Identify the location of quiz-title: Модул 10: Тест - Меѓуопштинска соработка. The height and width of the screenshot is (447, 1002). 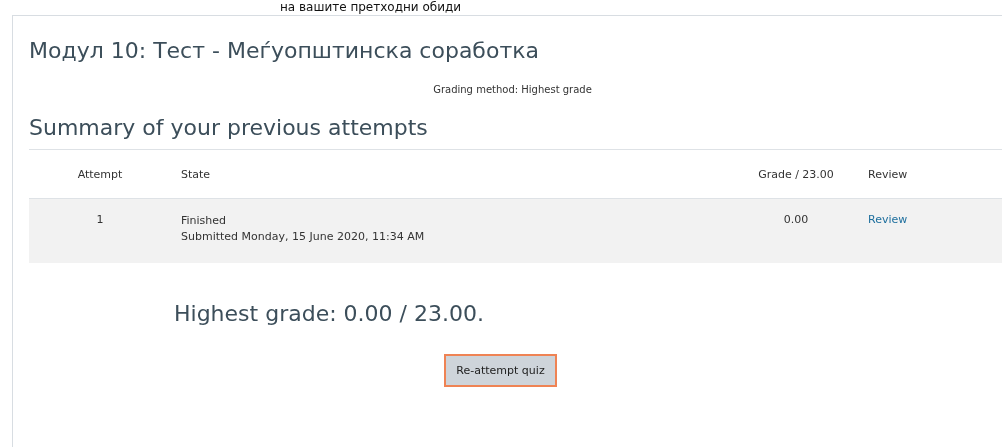
(284, 51).